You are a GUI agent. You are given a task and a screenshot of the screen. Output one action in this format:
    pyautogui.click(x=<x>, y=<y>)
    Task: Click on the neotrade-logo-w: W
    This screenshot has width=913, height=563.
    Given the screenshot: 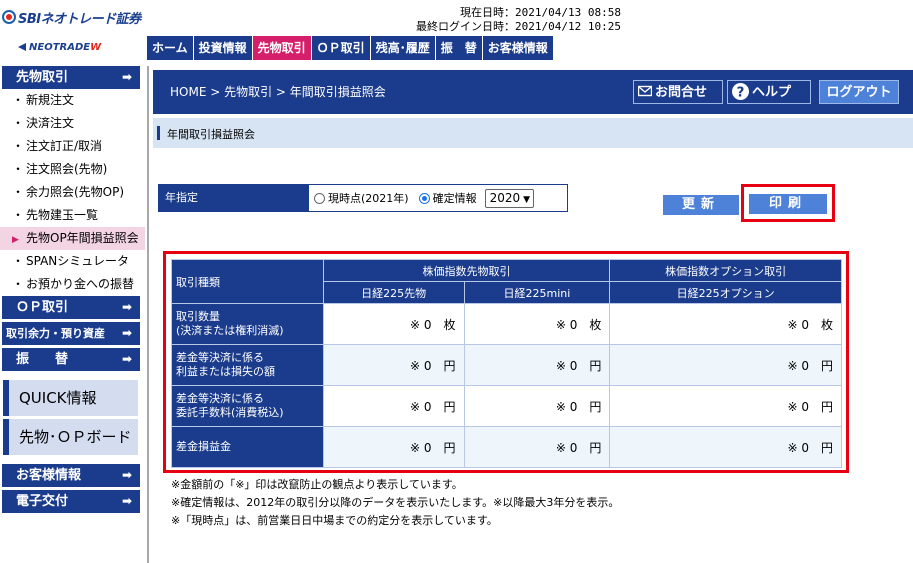 What is the action you would take?
    pyautogui.click(x=96, y=47)
    